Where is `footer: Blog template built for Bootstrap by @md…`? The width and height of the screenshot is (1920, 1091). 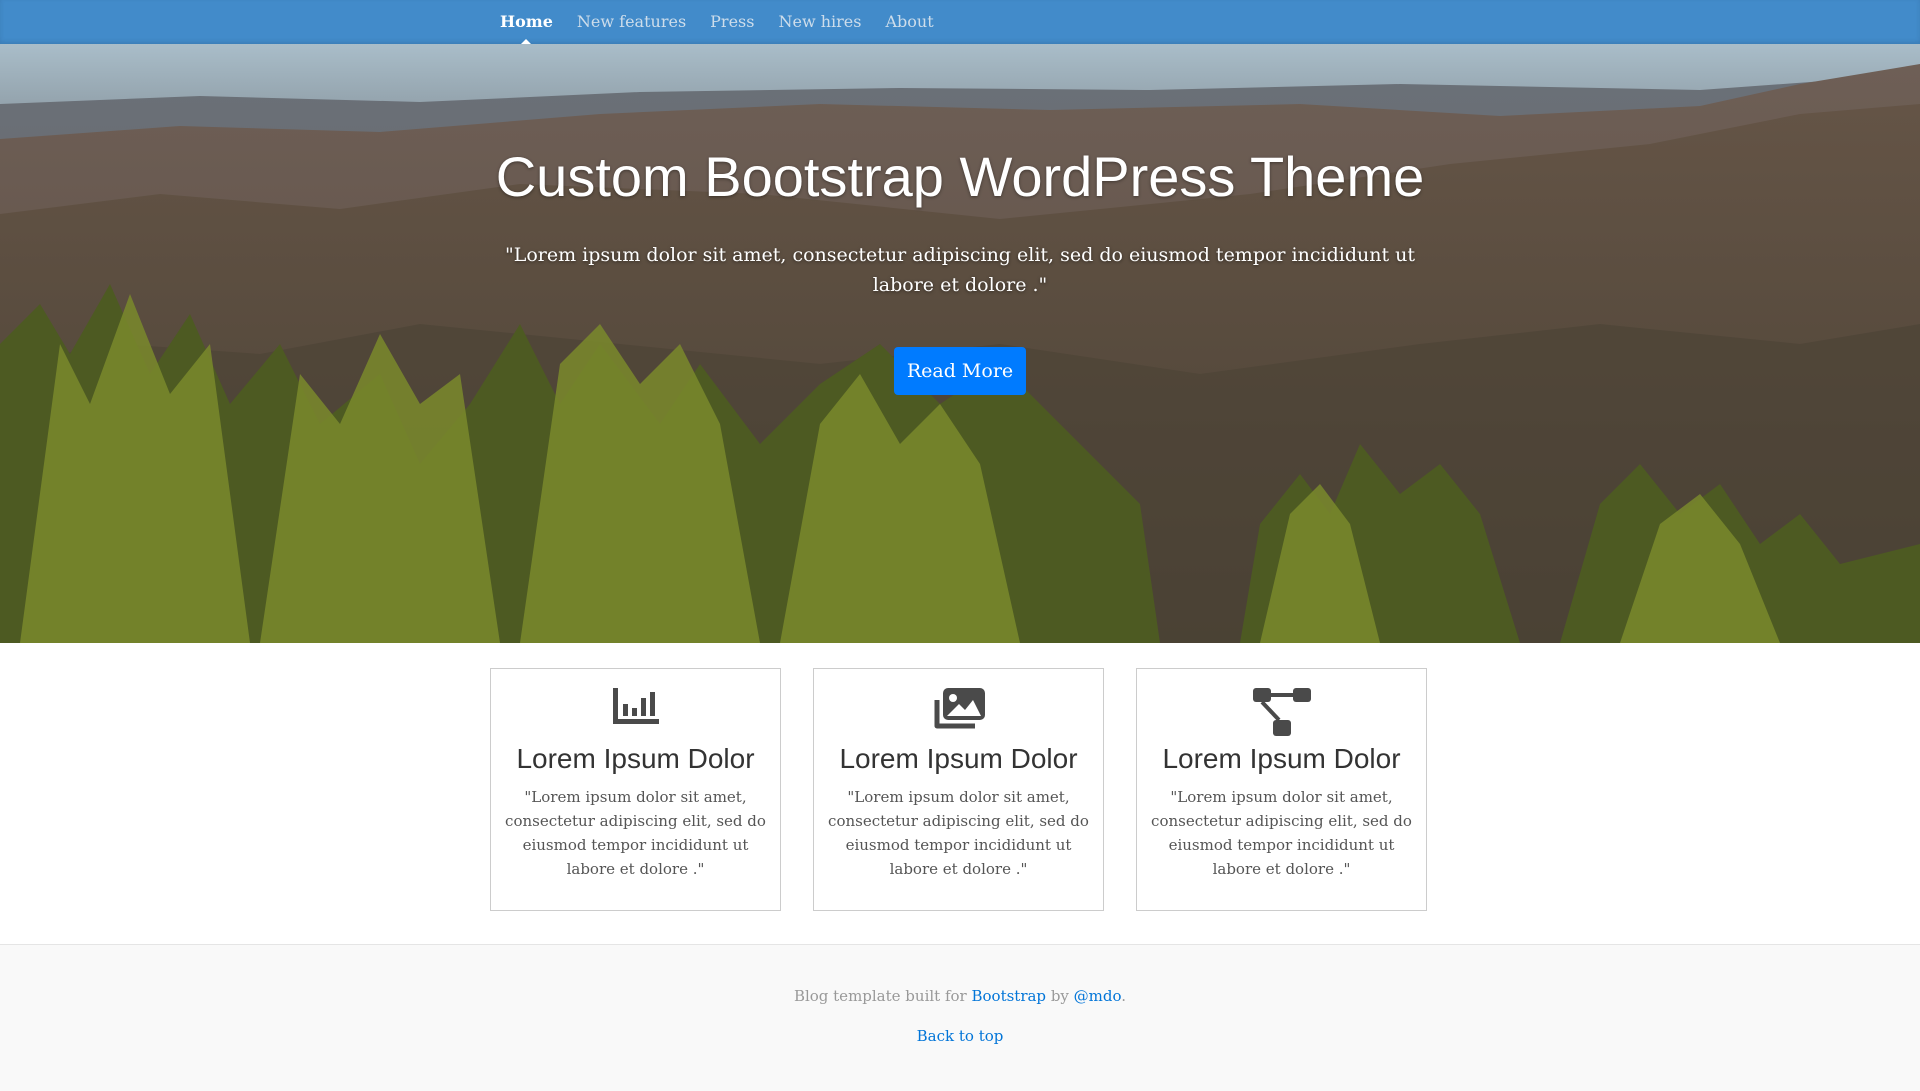 footer: Blog template built for Bootstrap by @md… is located at coordinates (960, 1017).